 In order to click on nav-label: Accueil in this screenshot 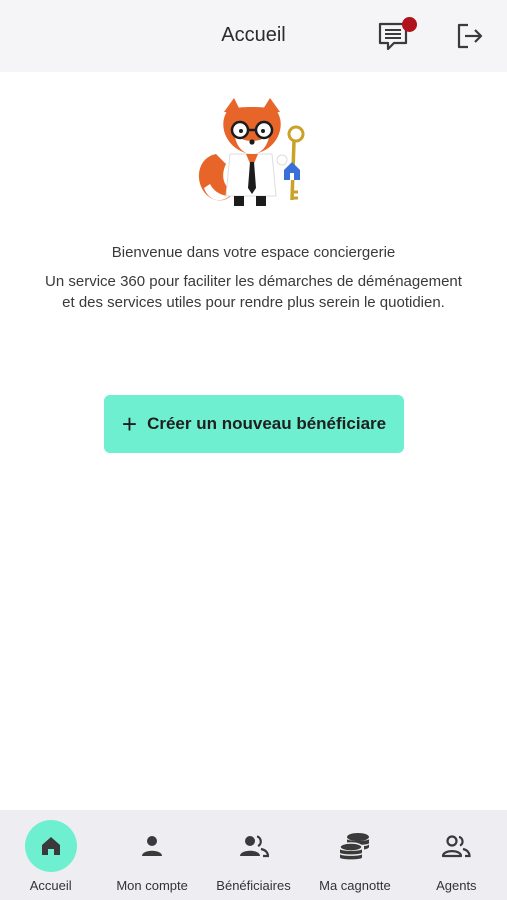, I will do `click(50, 885)`.